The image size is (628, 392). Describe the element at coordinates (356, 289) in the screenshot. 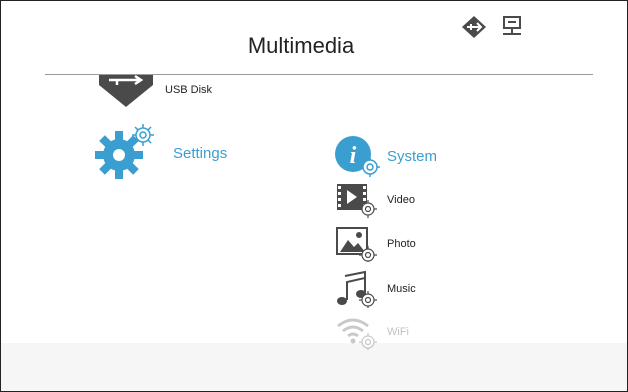

I see `music-settings-icon` at that location.